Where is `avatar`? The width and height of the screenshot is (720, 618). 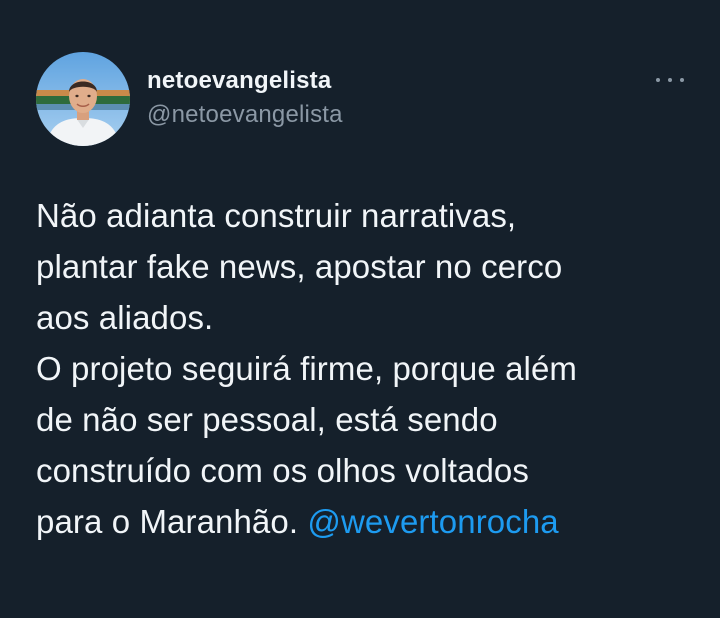 avatar is located at coordinates (83, 99).